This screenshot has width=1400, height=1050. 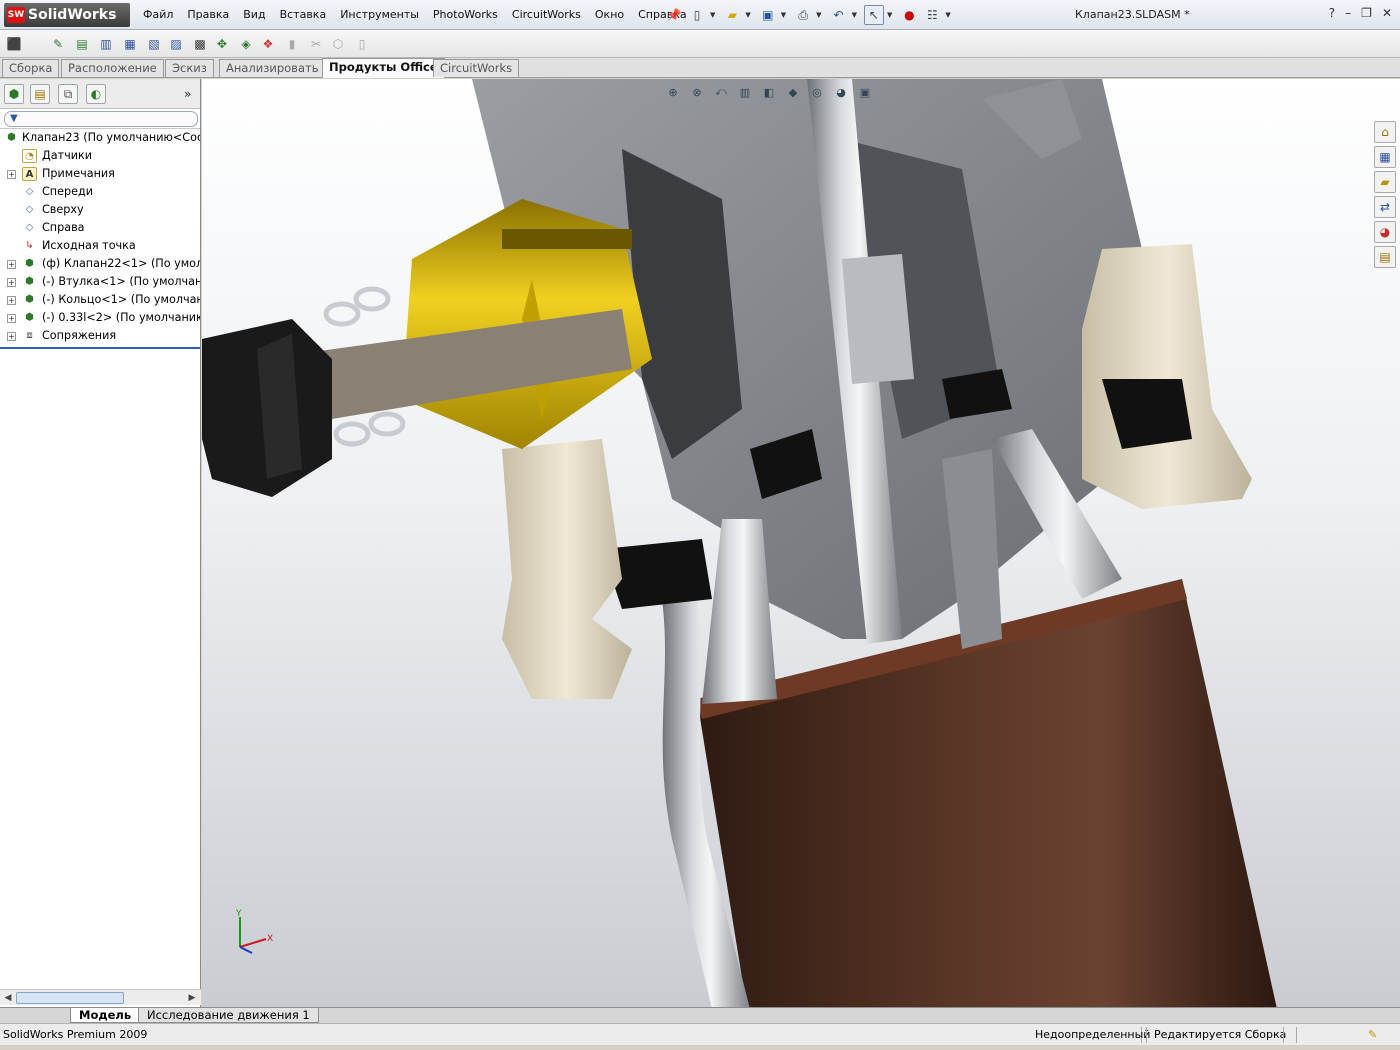 I want to click on new-dropdown-icon: ▼, so click(x=712, y=15).